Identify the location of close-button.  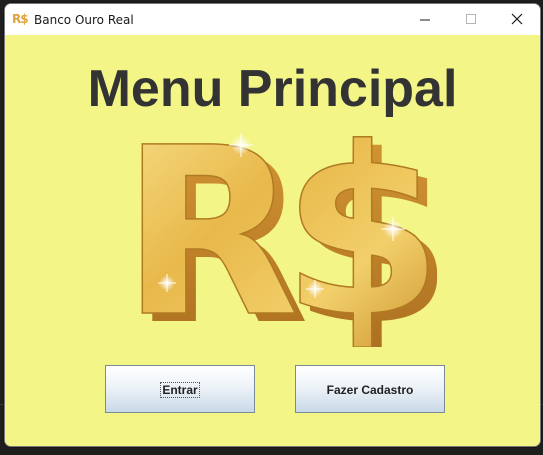
(517, 19).